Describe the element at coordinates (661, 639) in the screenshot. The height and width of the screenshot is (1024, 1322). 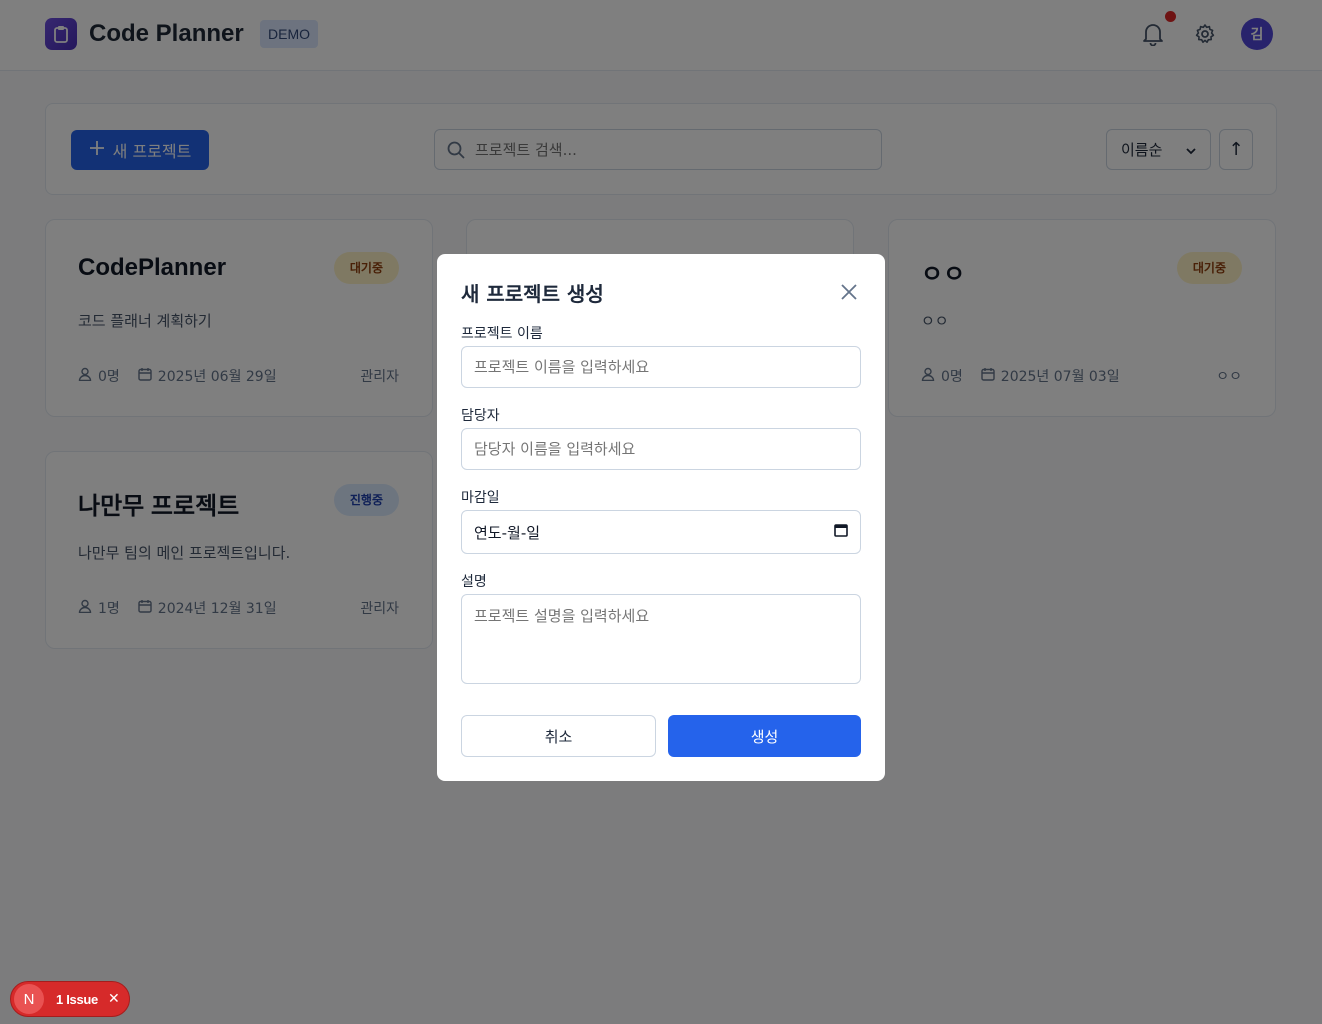
I see `description-textarea` at that location.